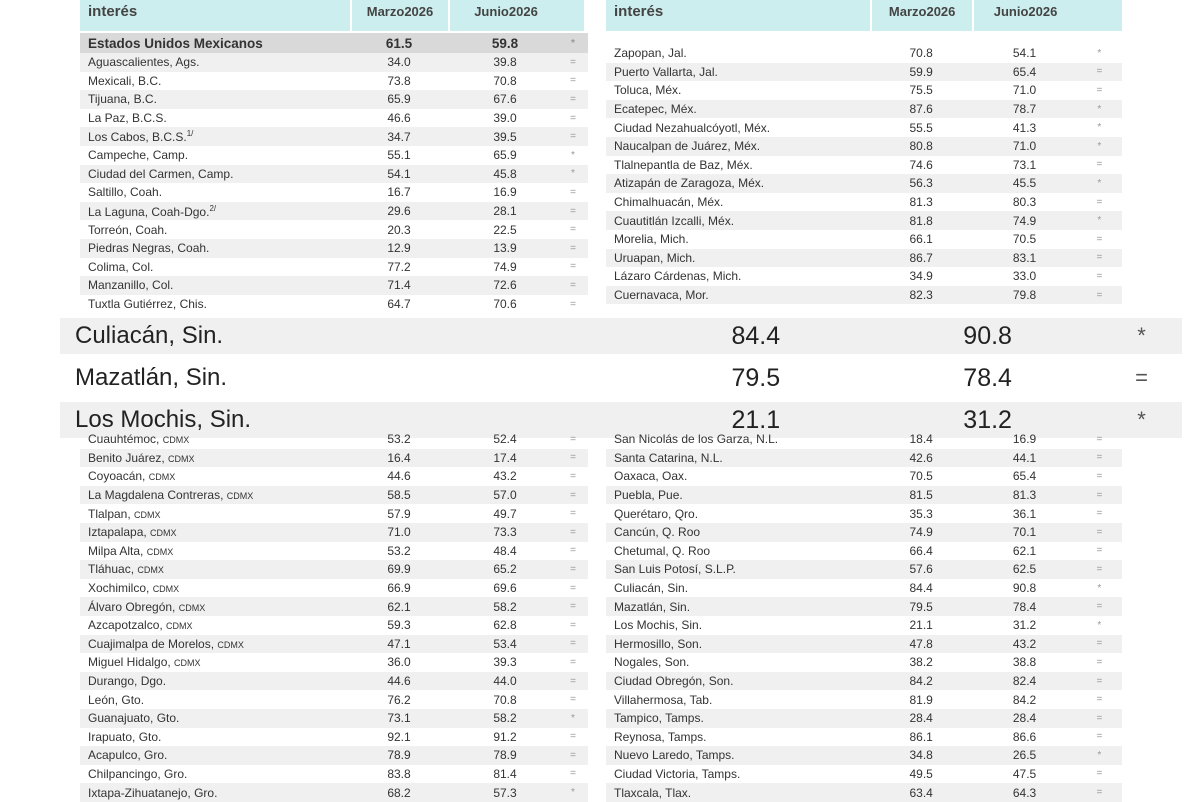 This screenshot has width=1200, height=802. What do you see at coordinates (399, 173) in the screenshot?
I see `value-march: 54.1` at bounding box center [399, 173].